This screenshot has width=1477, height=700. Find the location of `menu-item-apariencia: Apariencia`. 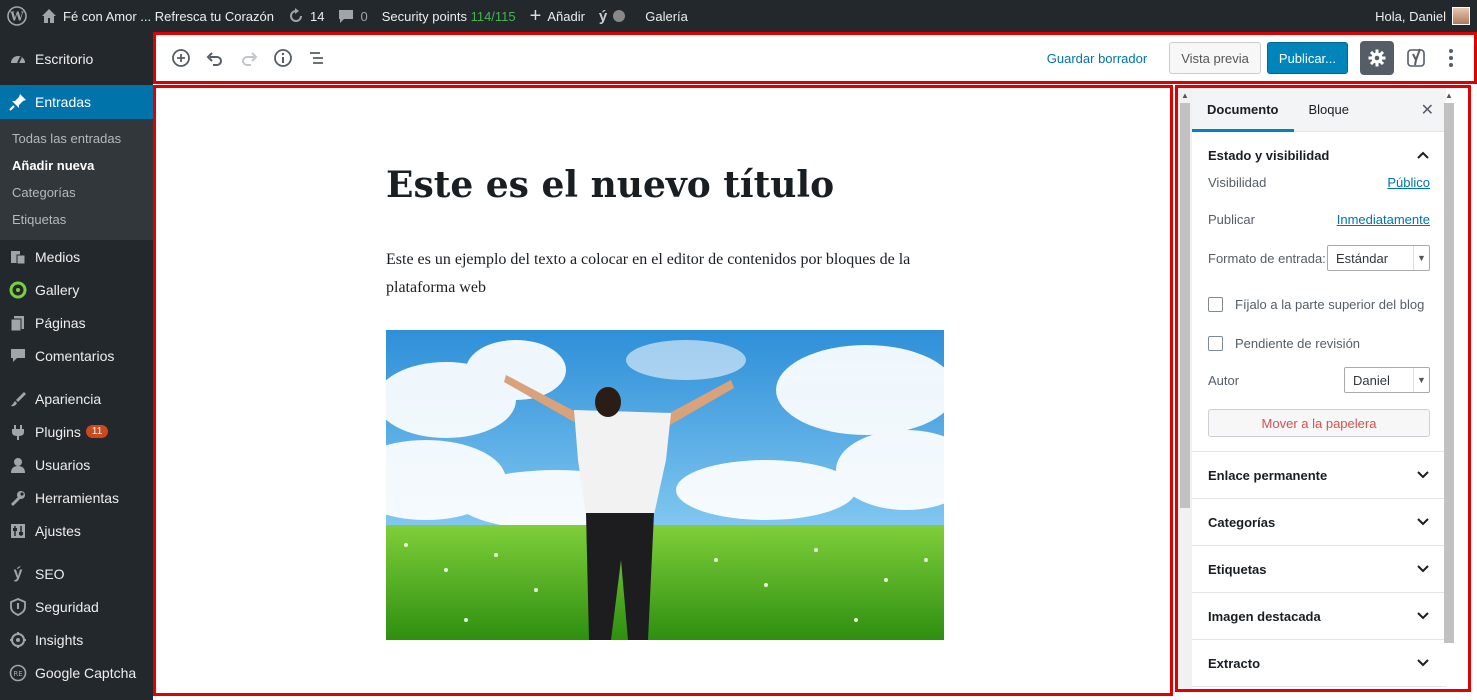

menu-item-apariencia: Apariencia is located at coordinates (76, 398).